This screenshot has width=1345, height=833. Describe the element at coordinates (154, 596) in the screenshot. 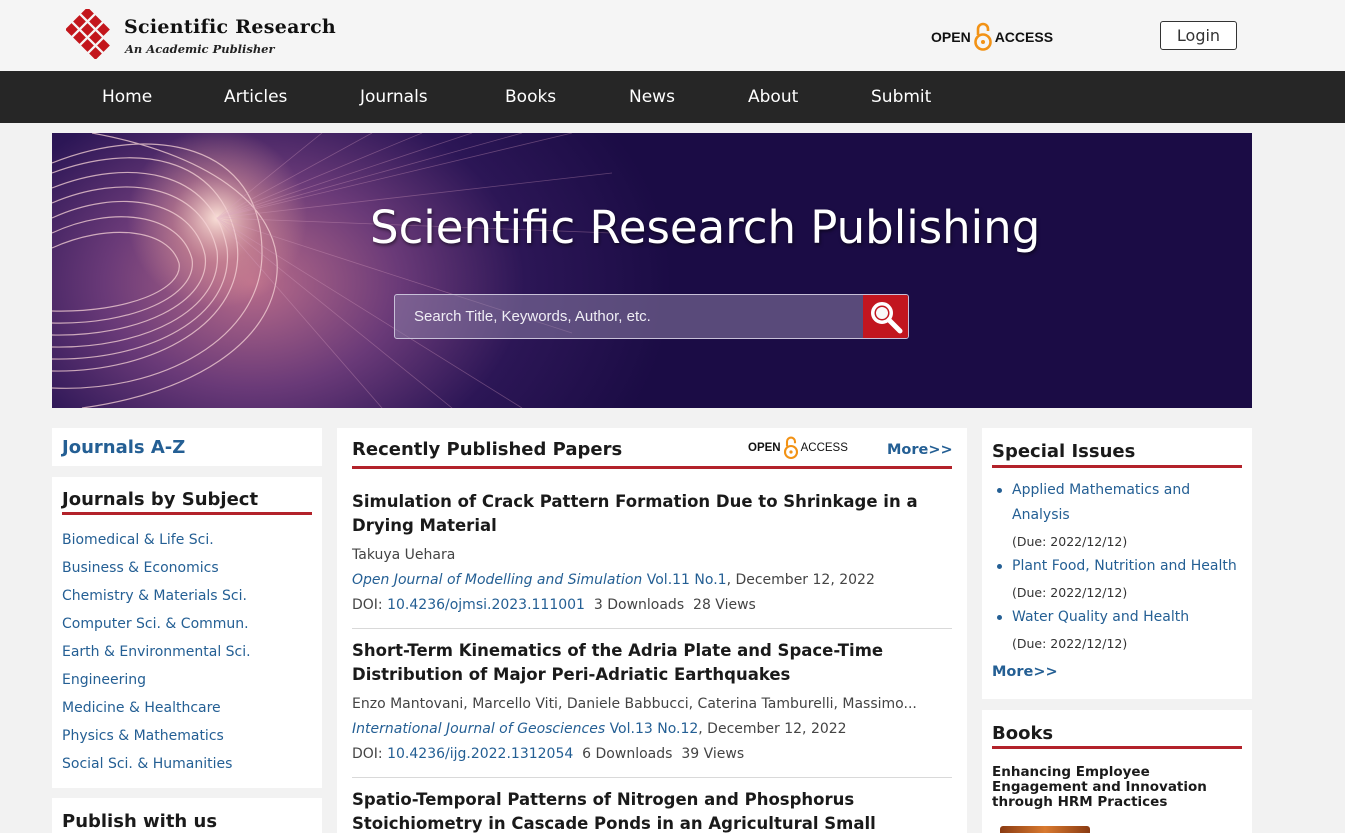

I see `subject-link: Chemistry & Materials Sci.` at that location.